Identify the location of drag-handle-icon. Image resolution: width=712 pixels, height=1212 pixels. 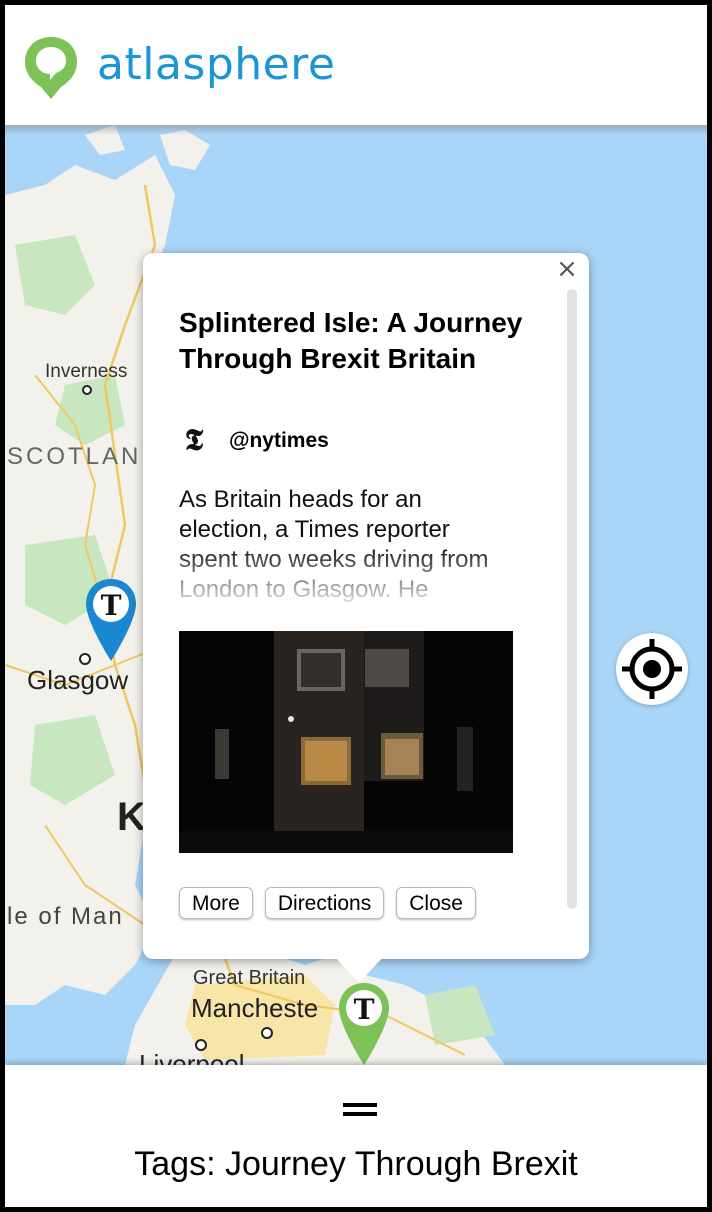
(360, 1111).